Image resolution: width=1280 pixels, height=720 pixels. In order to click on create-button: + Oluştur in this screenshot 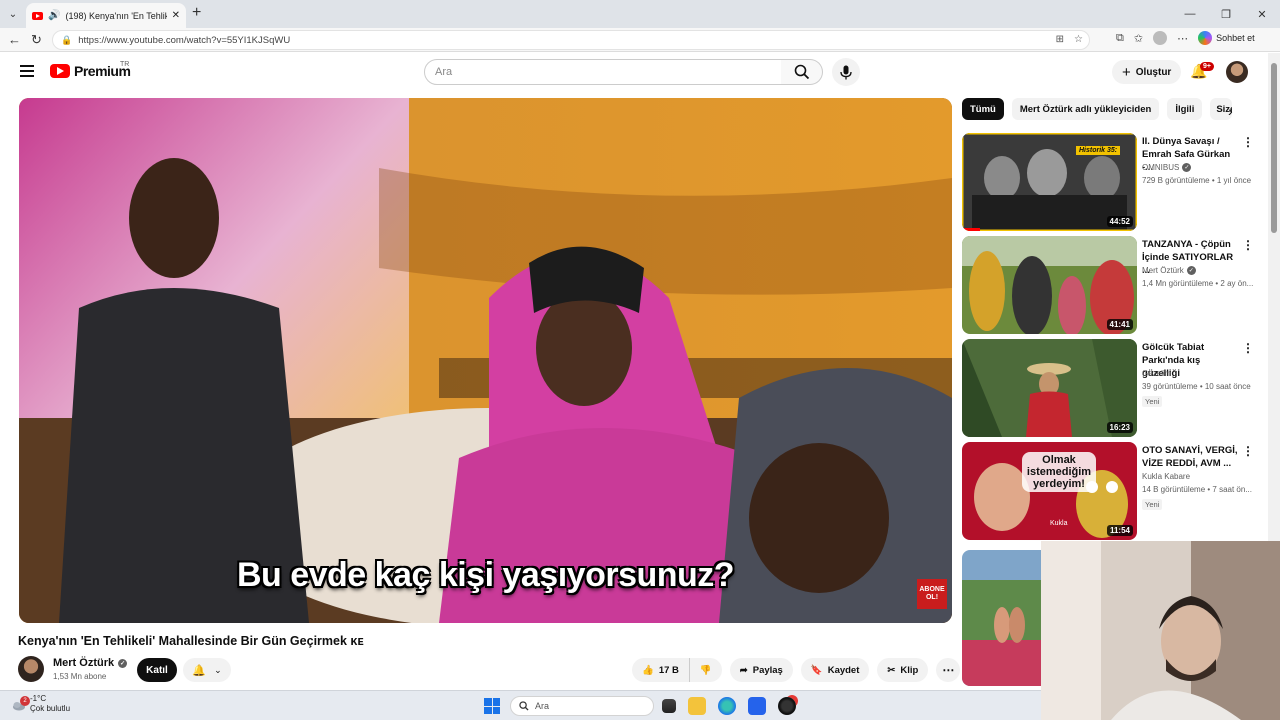, I will do `click(1147, 72)`.